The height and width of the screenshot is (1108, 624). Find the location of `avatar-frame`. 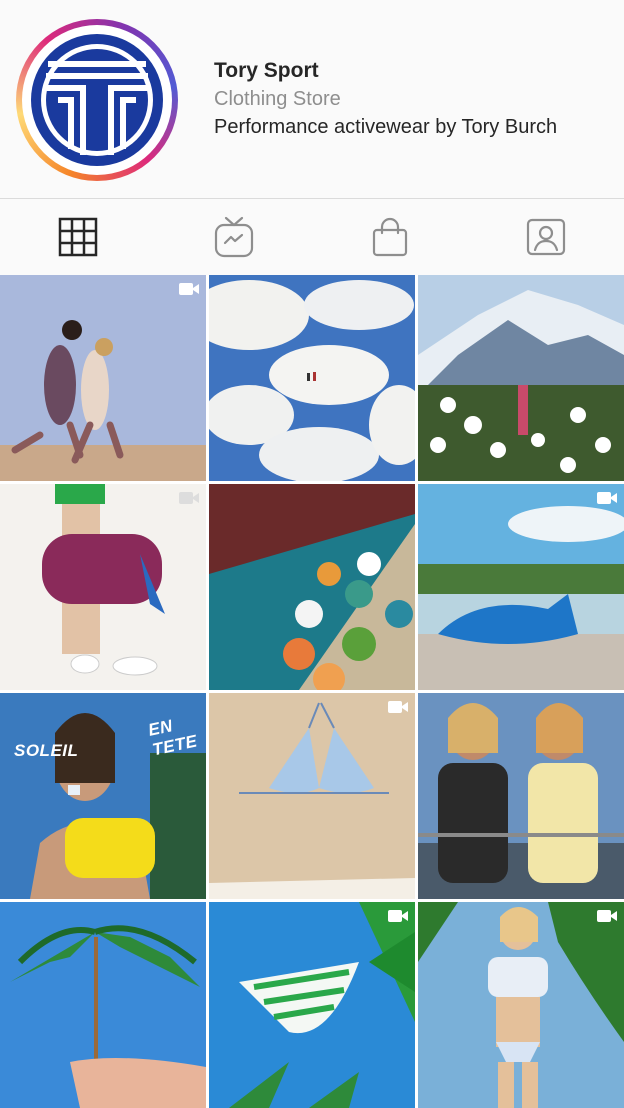

avatar-frame is located at coordinates (97, 100).